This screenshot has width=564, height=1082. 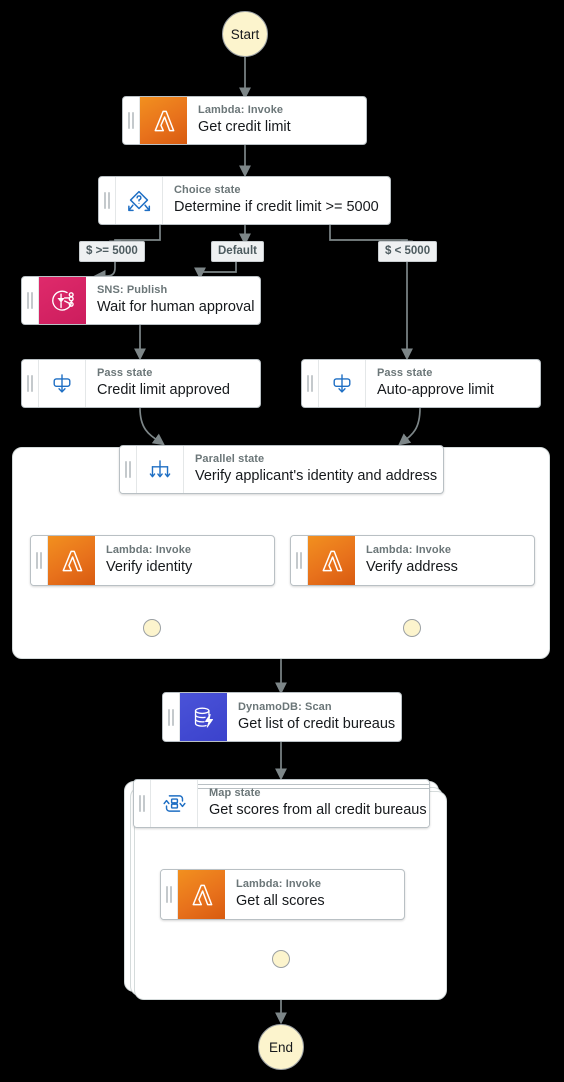 I want to click on parallel-state-icon, so click(x=160, y=469).